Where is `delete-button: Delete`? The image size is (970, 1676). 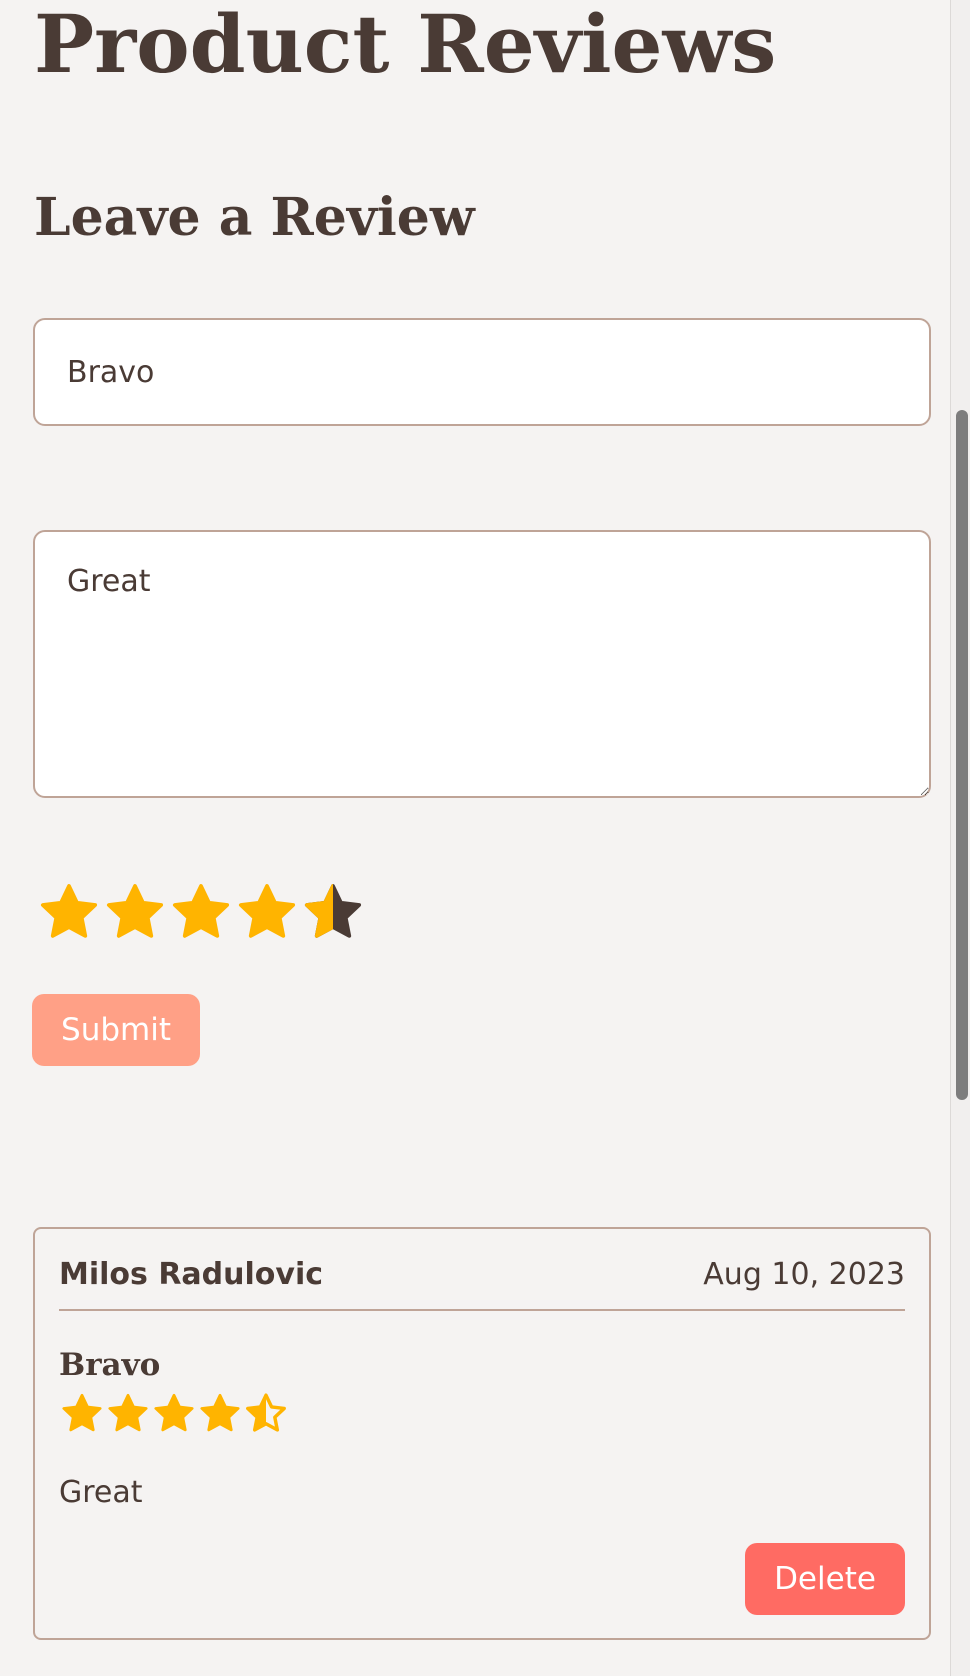 delete-button: Delete is located at coordinates (825, 1579).